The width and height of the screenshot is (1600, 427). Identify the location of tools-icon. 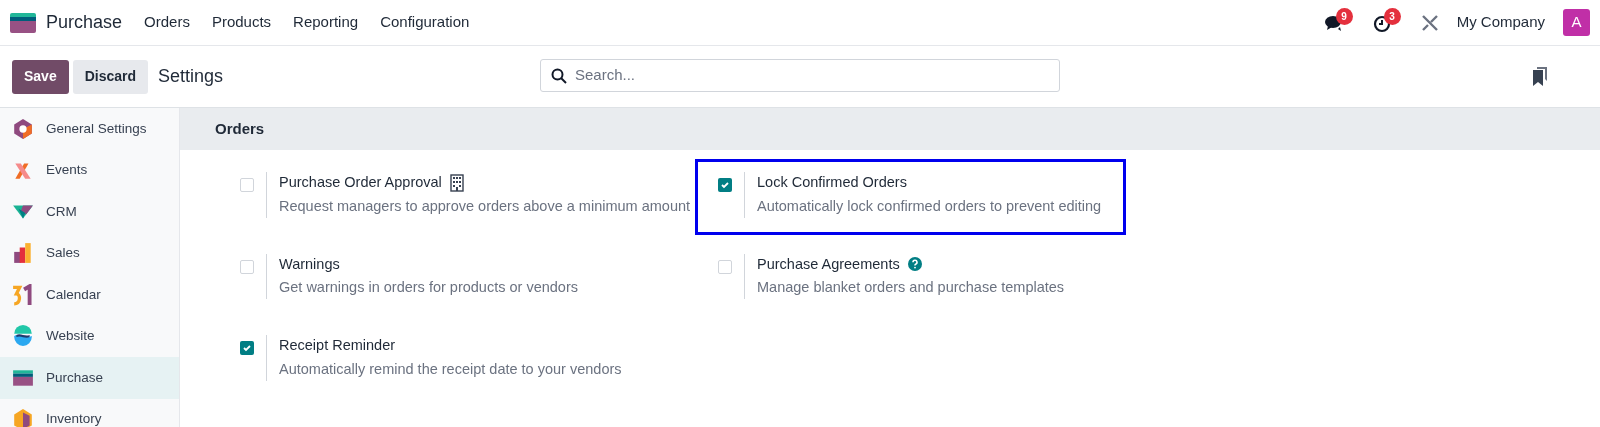
(1429, 22).